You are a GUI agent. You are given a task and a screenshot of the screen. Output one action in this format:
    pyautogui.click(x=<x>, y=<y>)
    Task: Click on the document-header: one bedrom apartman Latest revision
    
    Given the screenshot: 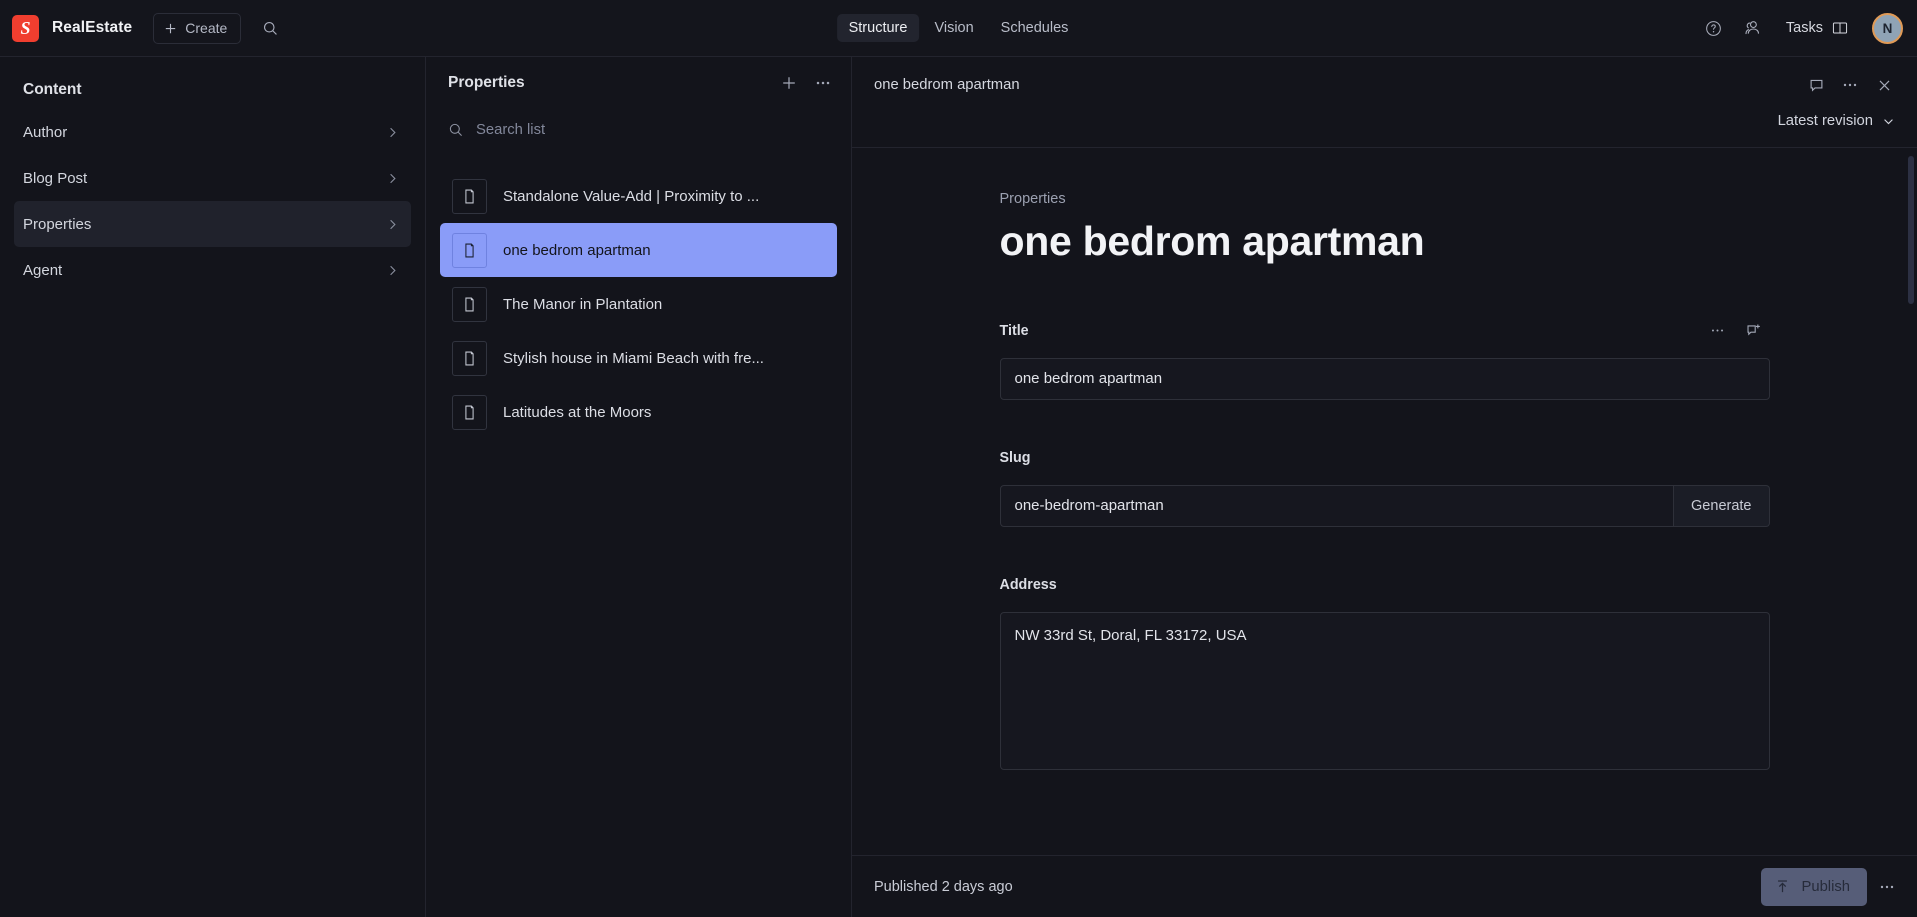 What is the action you would take?
    pyautogui.click(x=1384, y=102)
    